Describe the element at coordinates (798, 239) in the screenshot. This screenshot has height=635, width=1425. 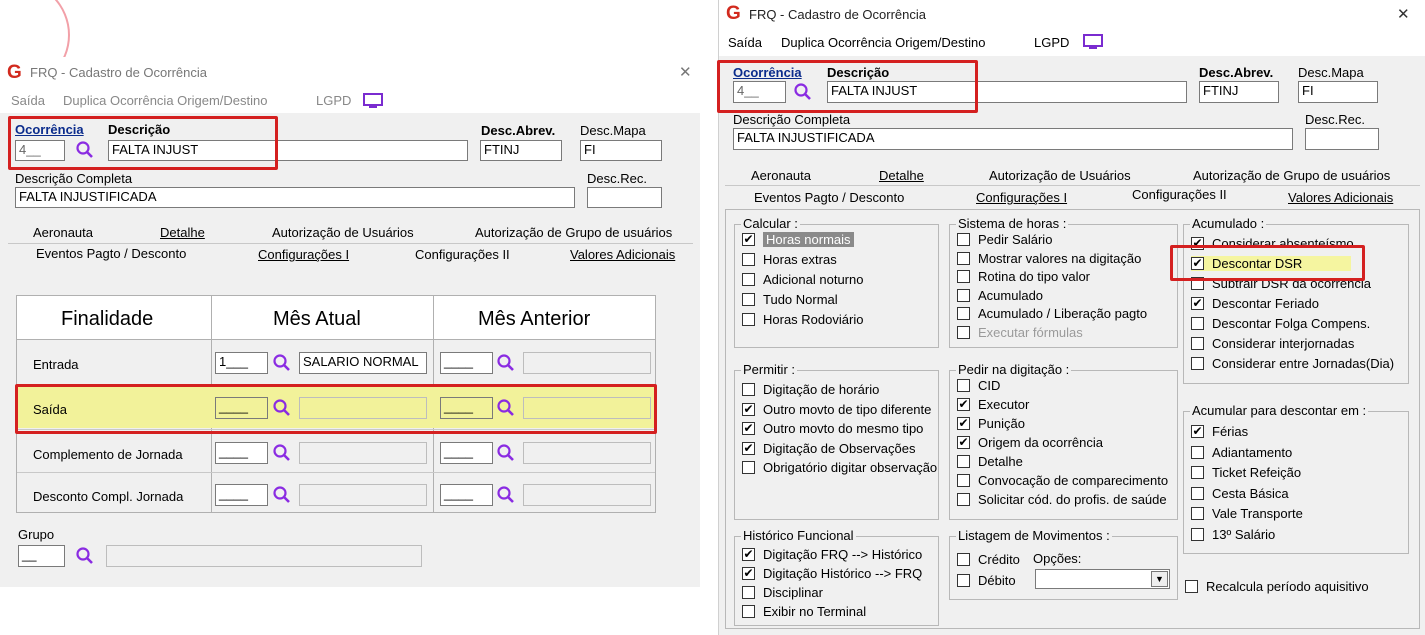
I see `calcular-checkbox-1: ✔ Horas normais` at that location.